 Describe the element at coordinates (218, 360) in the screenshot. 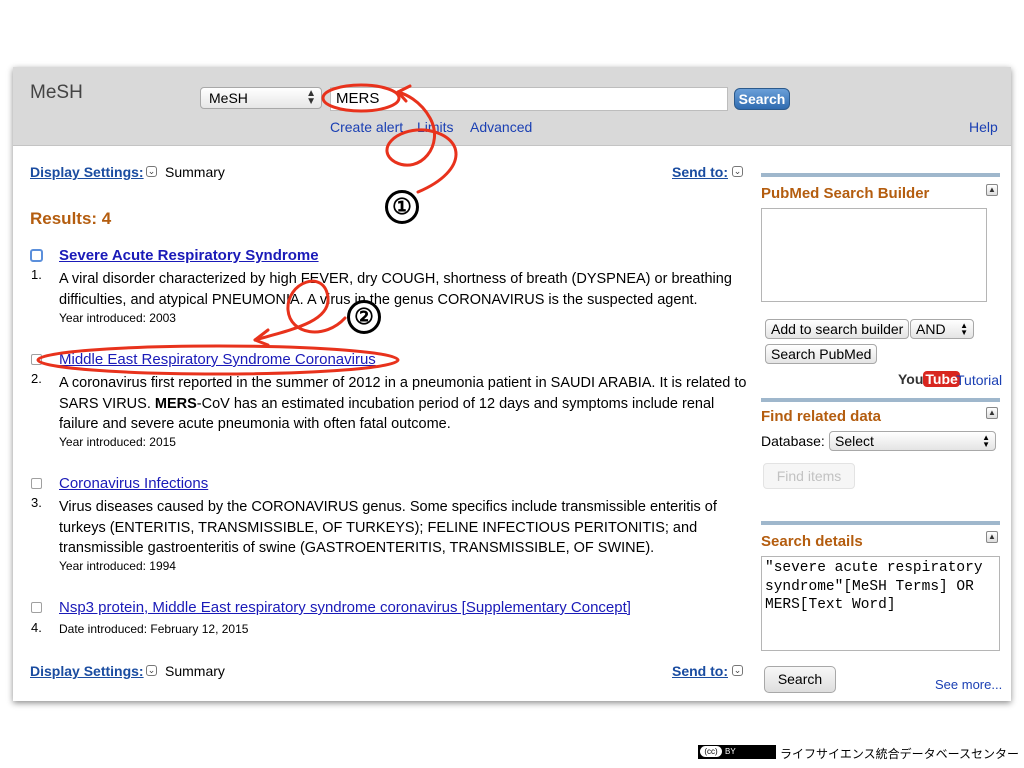

I see `annotation-circle-result` at that location.